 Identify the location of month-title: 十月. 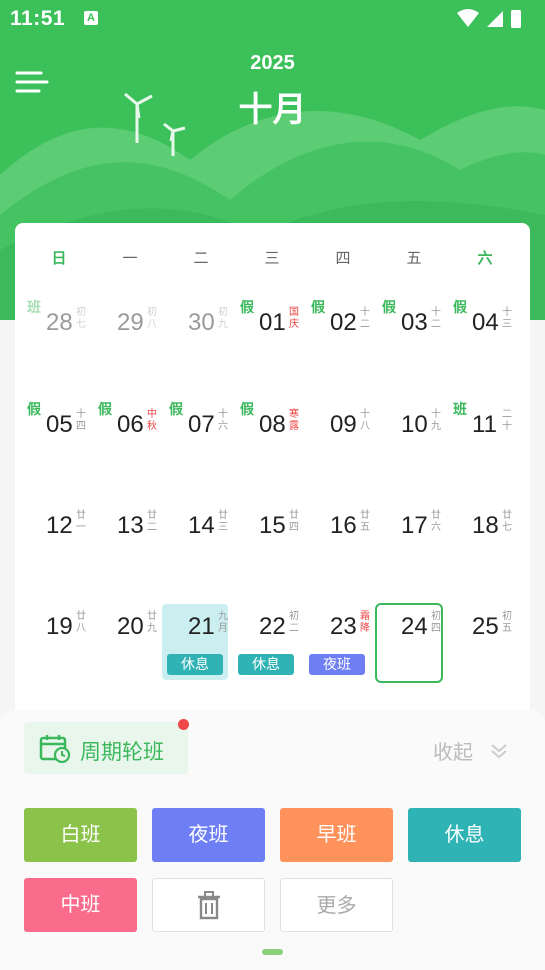
(272, 106).